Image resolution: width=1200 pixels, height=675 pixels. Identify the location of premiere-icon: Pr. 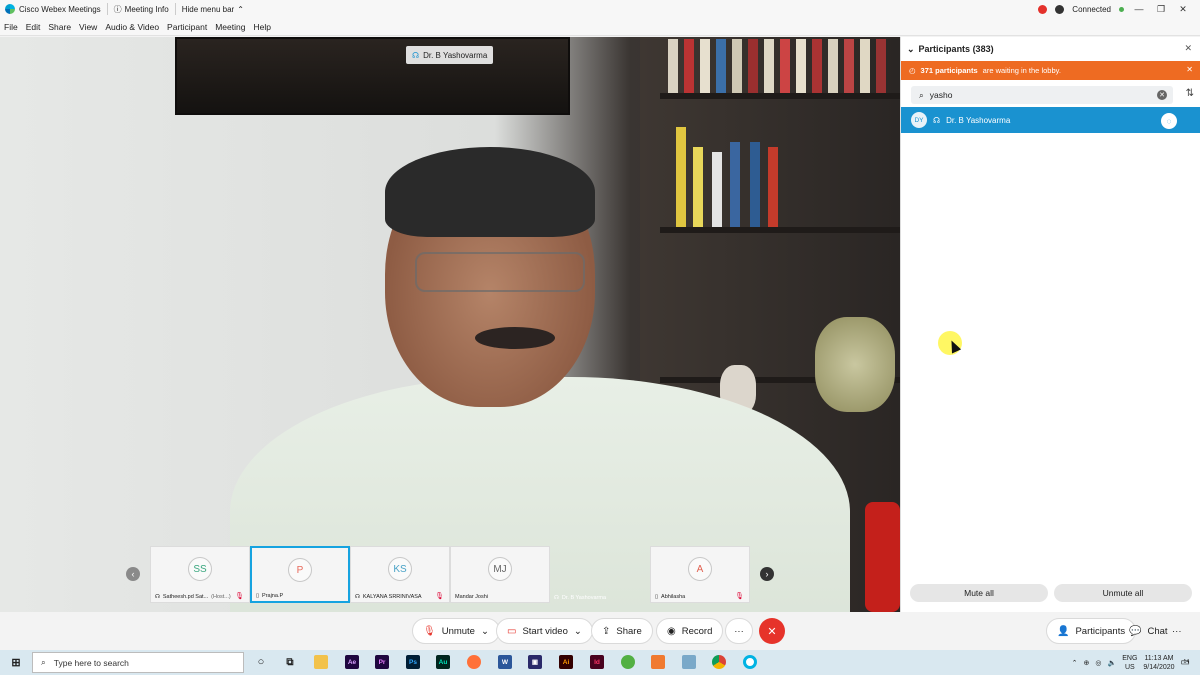
(382, 662).